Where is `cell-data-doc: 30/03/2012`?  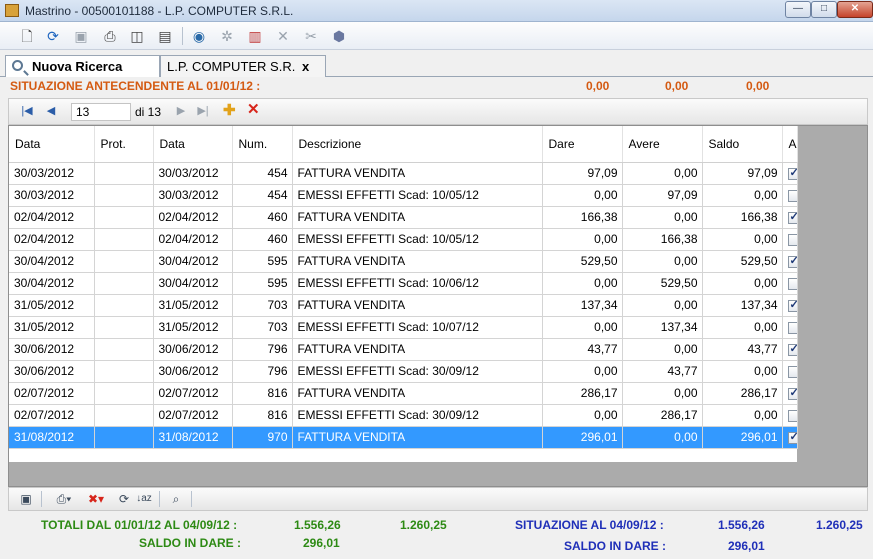
cell-data-doc: 30/03/2012 is located at coordinates (193, 173).